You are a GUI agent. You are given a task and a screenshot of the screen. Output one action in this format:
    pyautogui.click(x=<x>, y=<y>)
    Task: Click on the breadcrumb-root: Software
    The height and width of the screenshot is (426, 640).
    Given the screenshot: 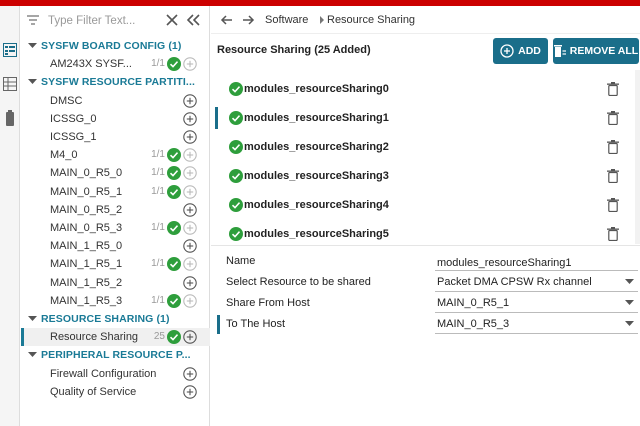 What is the action you would take?
    pyautogui.click(x=286, y=20)
    